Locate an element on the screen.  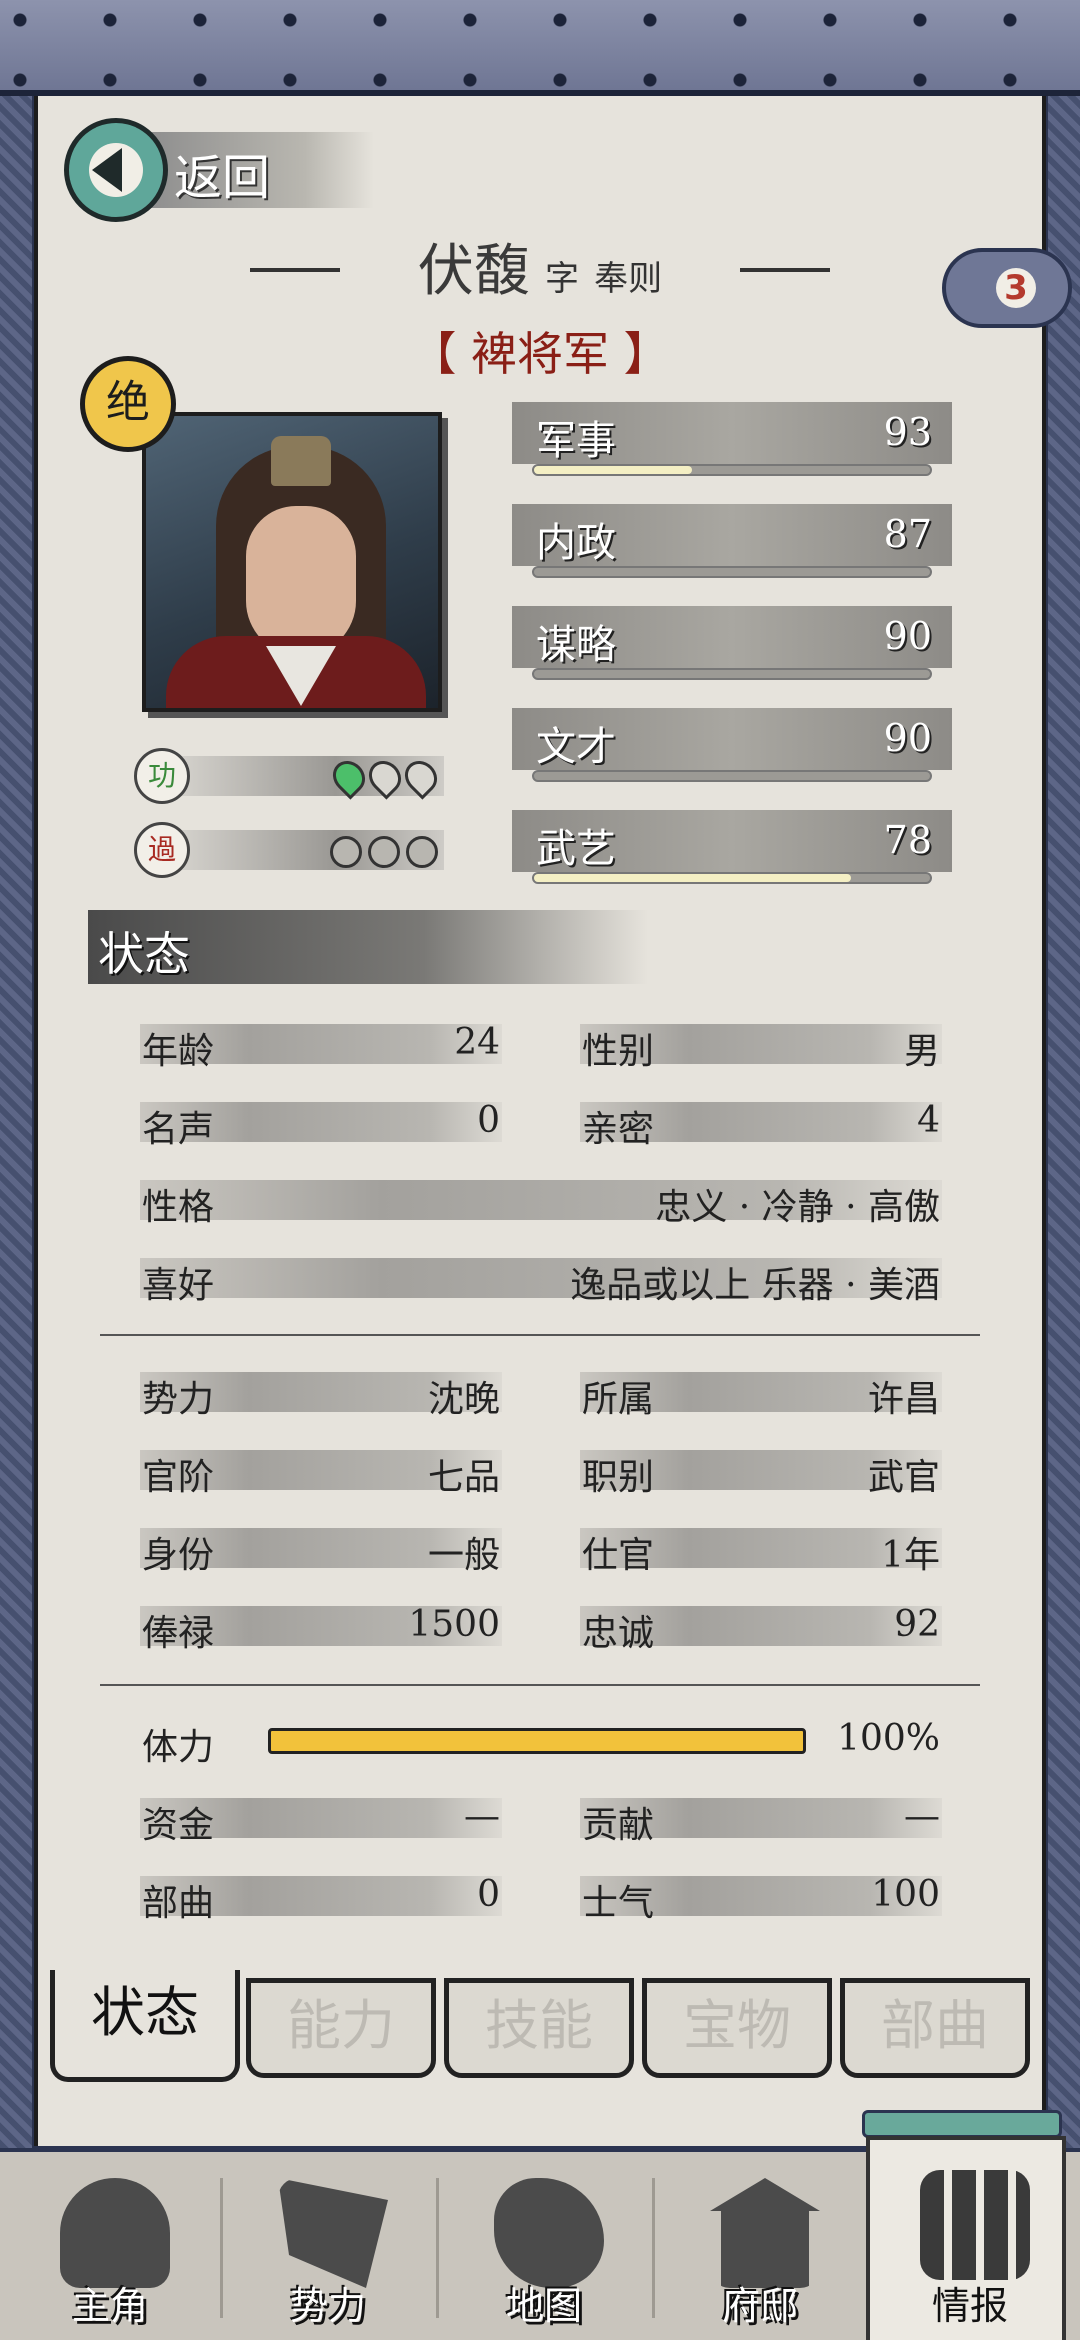
ability-label: 谋略 is located at coordinates (576, 645).